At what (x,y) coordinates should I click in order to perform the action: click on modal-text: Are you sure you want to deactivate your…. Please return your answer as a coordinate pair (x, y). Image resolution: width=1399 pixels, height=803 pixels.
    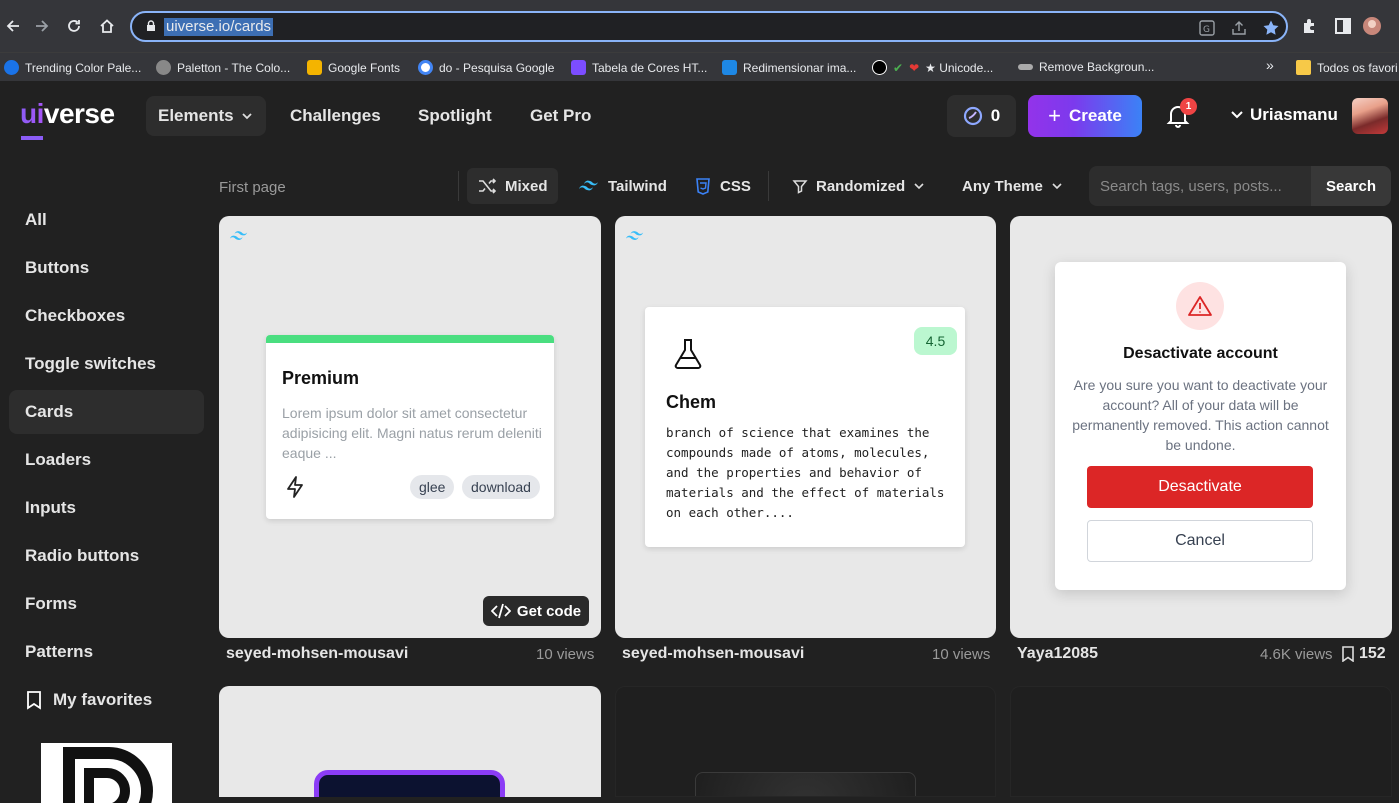
    Looking at the image, I should click on (1200, 415).